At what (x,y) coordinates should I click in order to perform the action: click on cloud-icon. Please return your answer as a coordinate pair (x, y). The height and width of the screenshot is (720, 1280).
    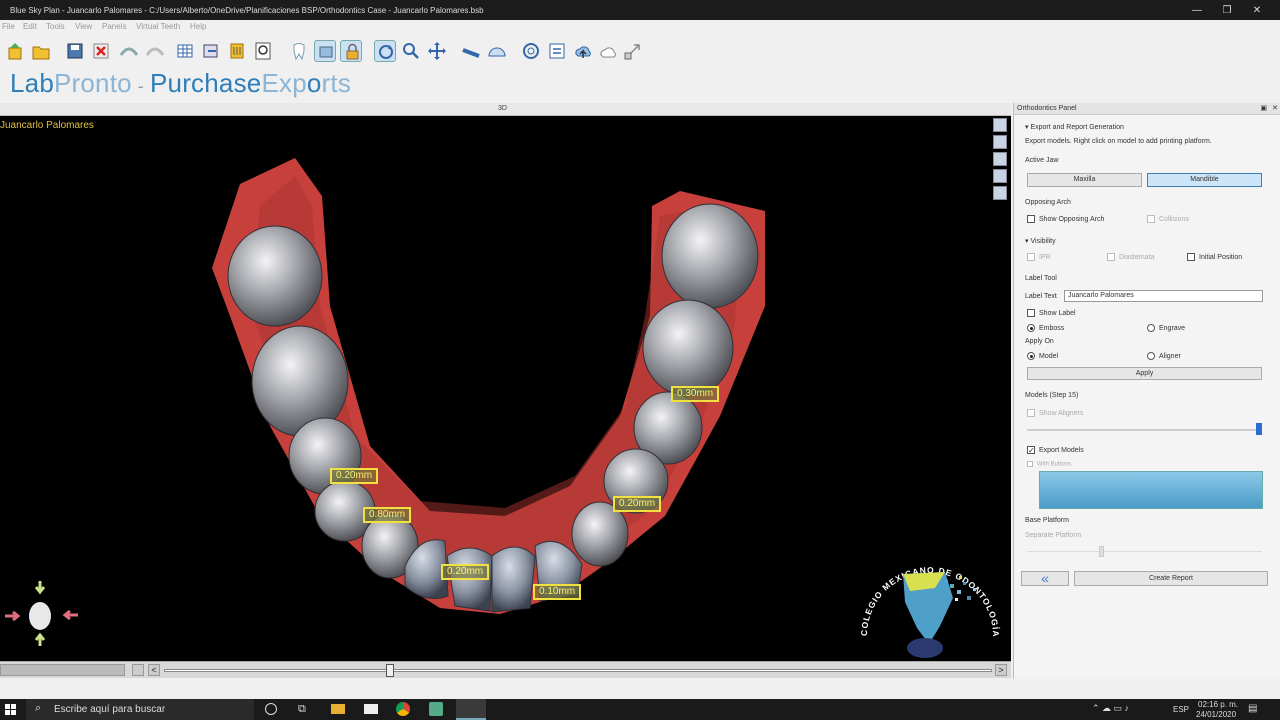
    Looking at the image, I should click on (609, 51).